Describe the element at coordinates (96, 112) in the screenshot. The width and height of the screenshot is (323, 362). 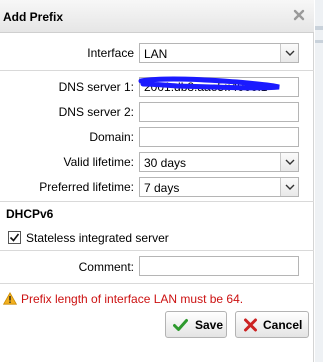
I see `dns-server-2-label: DNS server 2:` at that location.